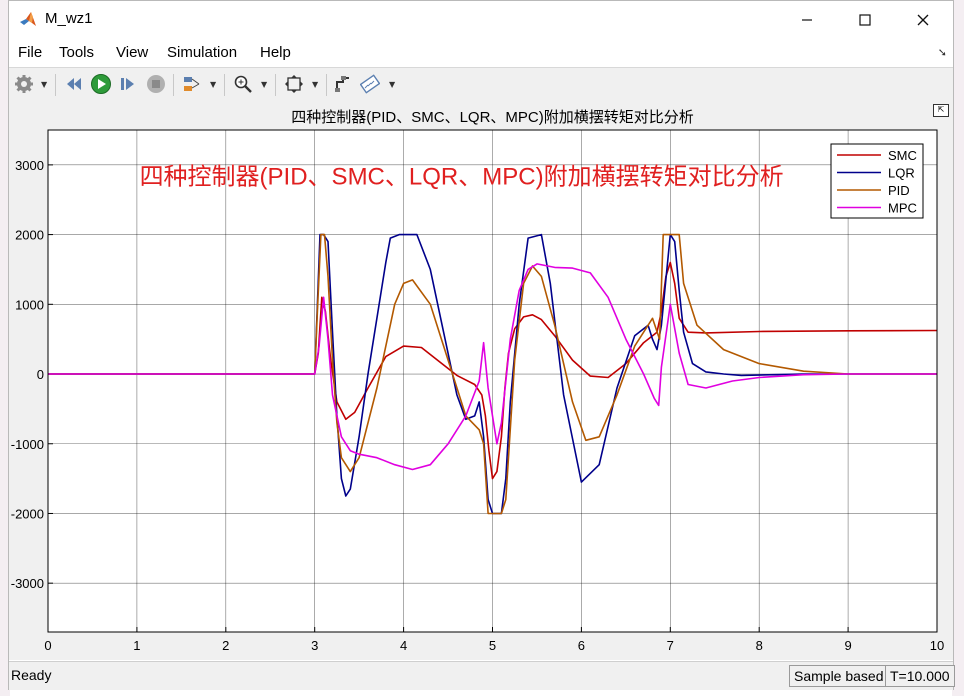 This screenshot has height=696, width=964. I want to click on x-tick-label: 4, so click(403, 645).